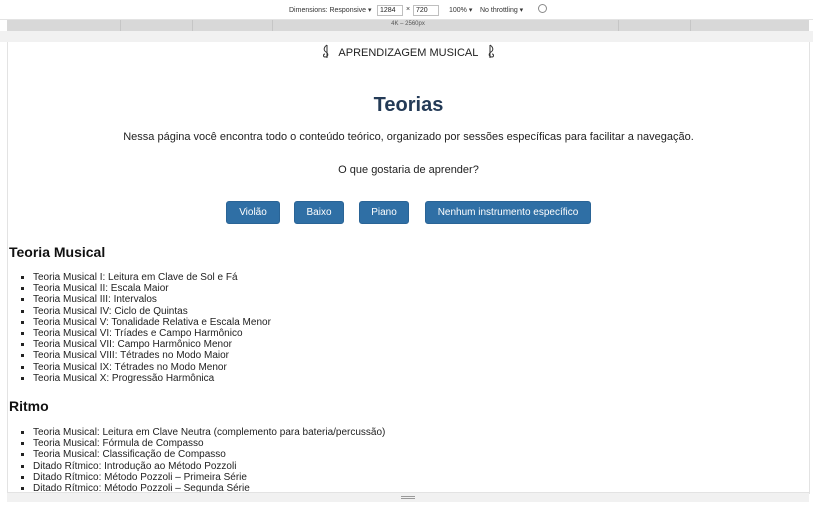  Describe the element at coordinates (460, 10) in the screenshot. I see `zoom-dropdown: 100% ▾` at that location.